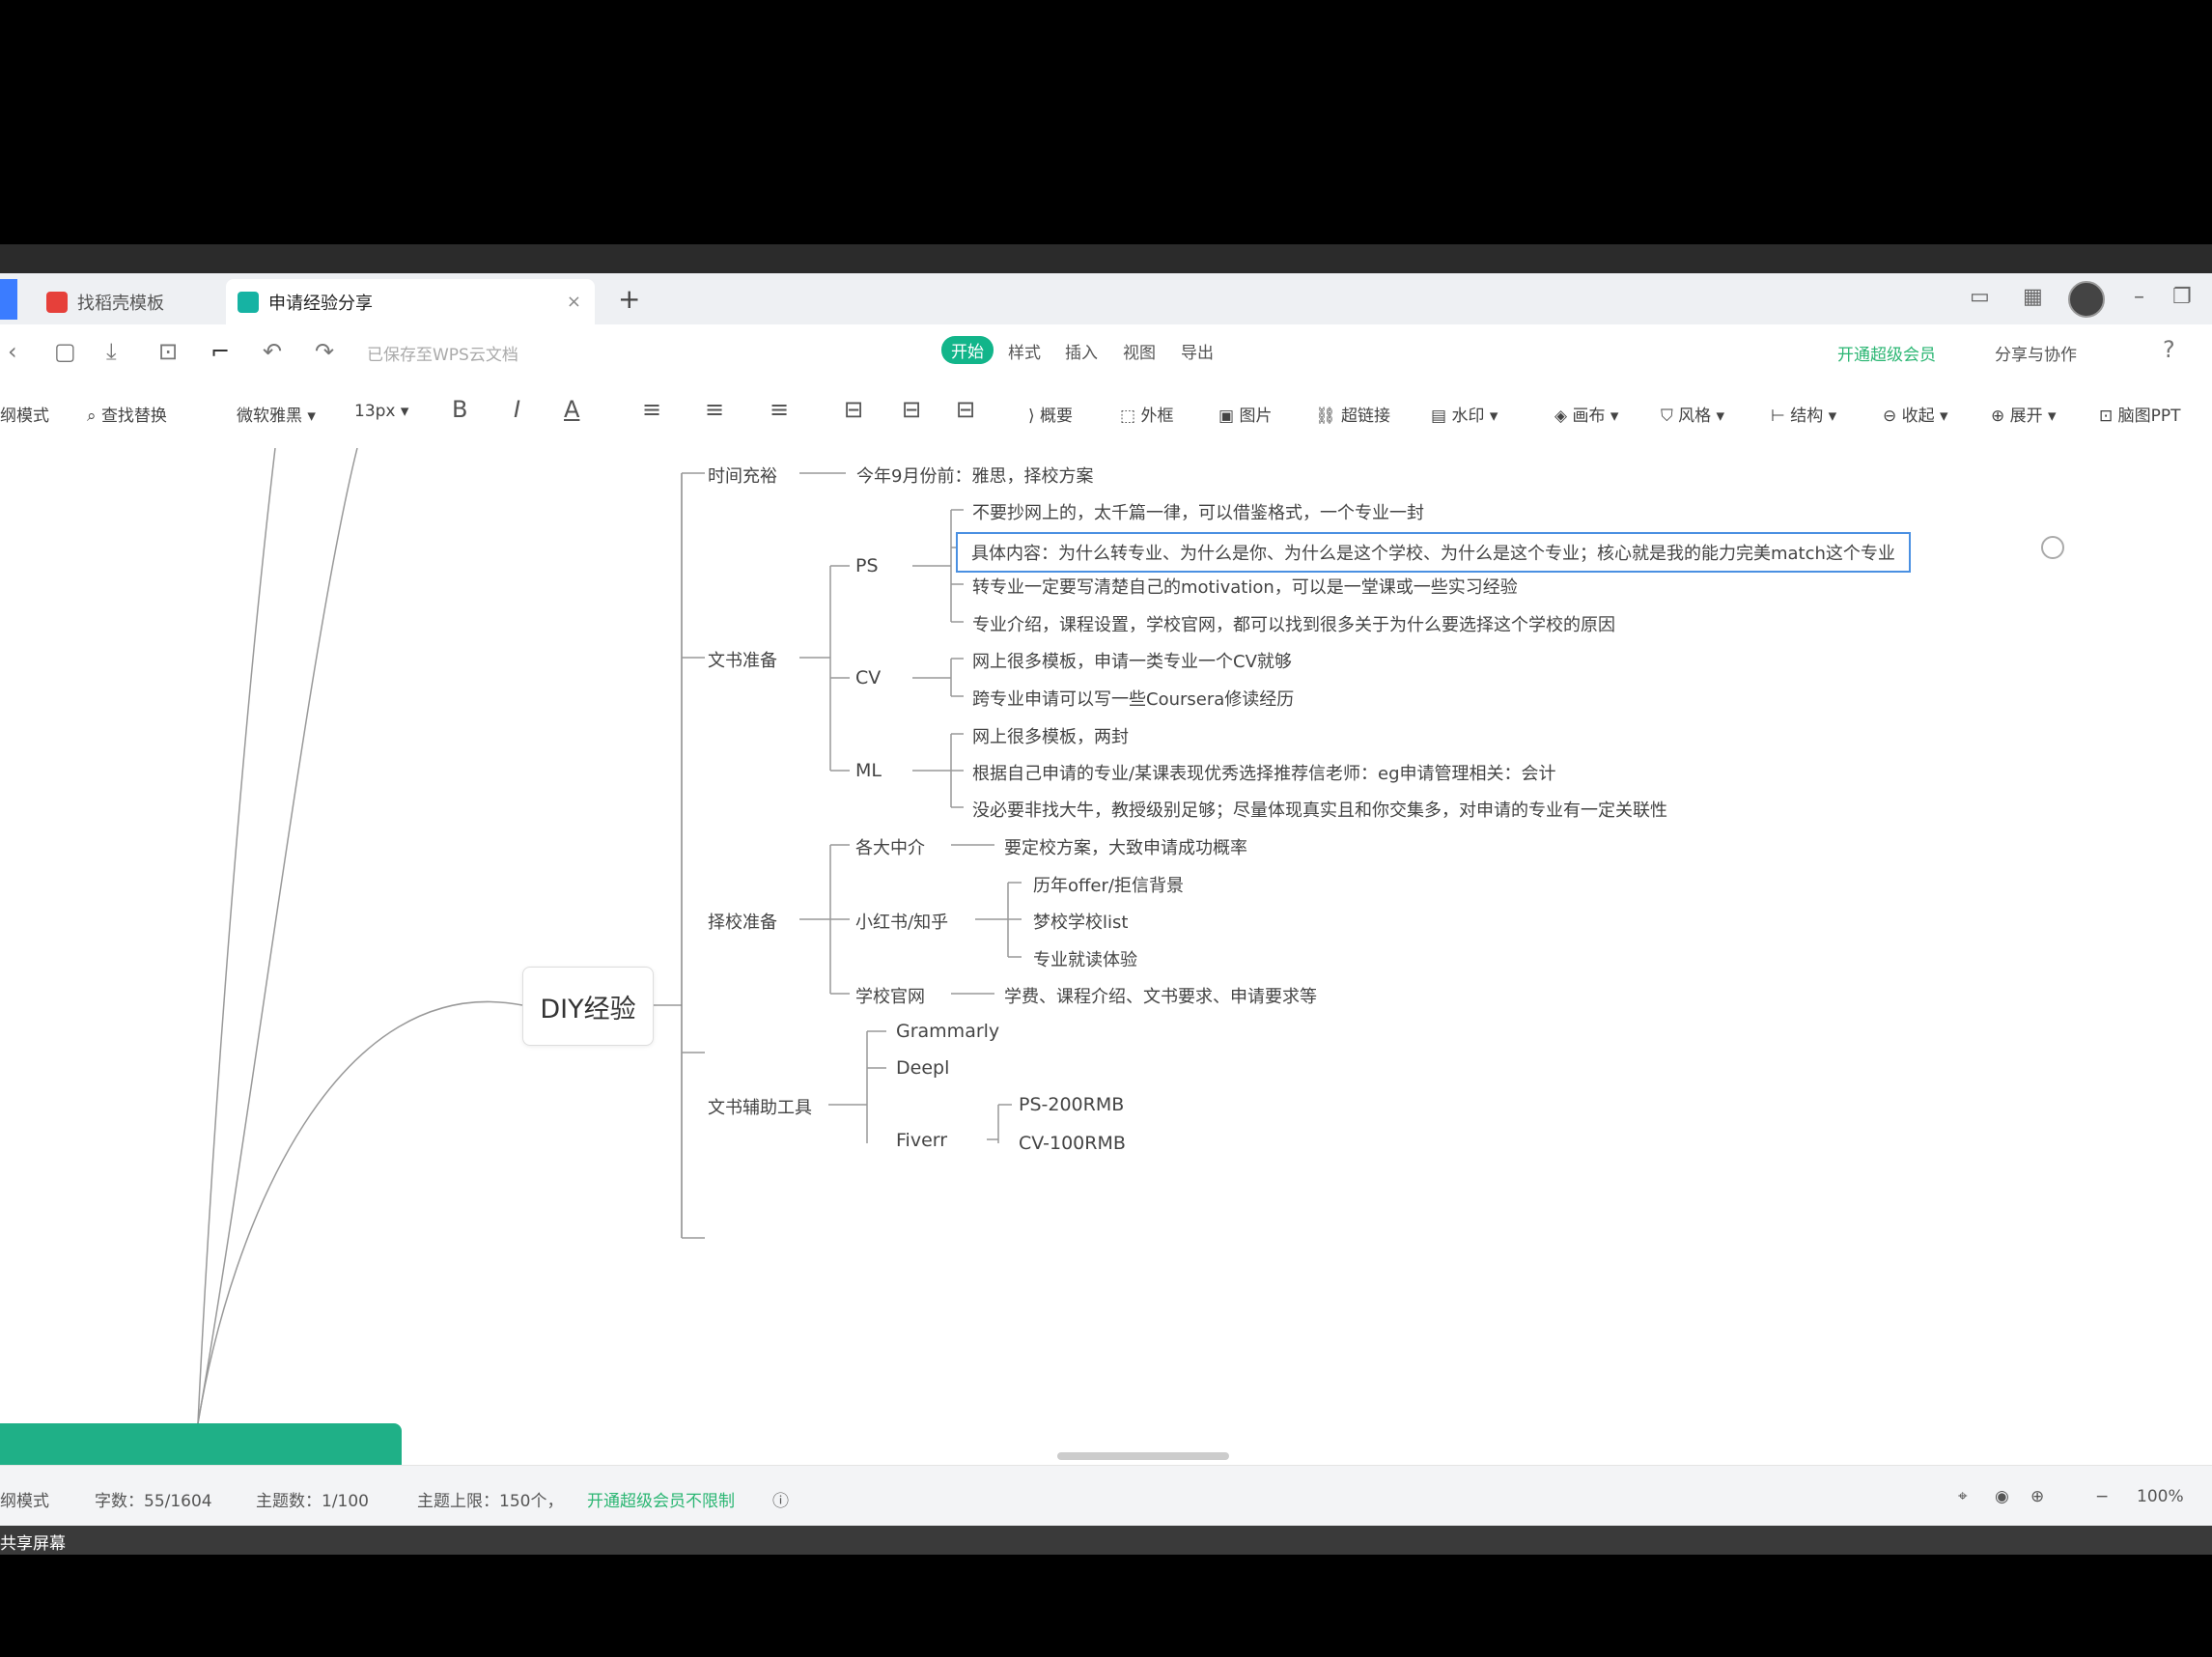 This screenshot has width=2212, height=1657. Describe the element at coordinates (1294, 623) in the screenshot. I see `ps-item: 专业介绍，课程设置，学校官网，都可以找到很多关于为什么要选择这个学校的原因` at that location.